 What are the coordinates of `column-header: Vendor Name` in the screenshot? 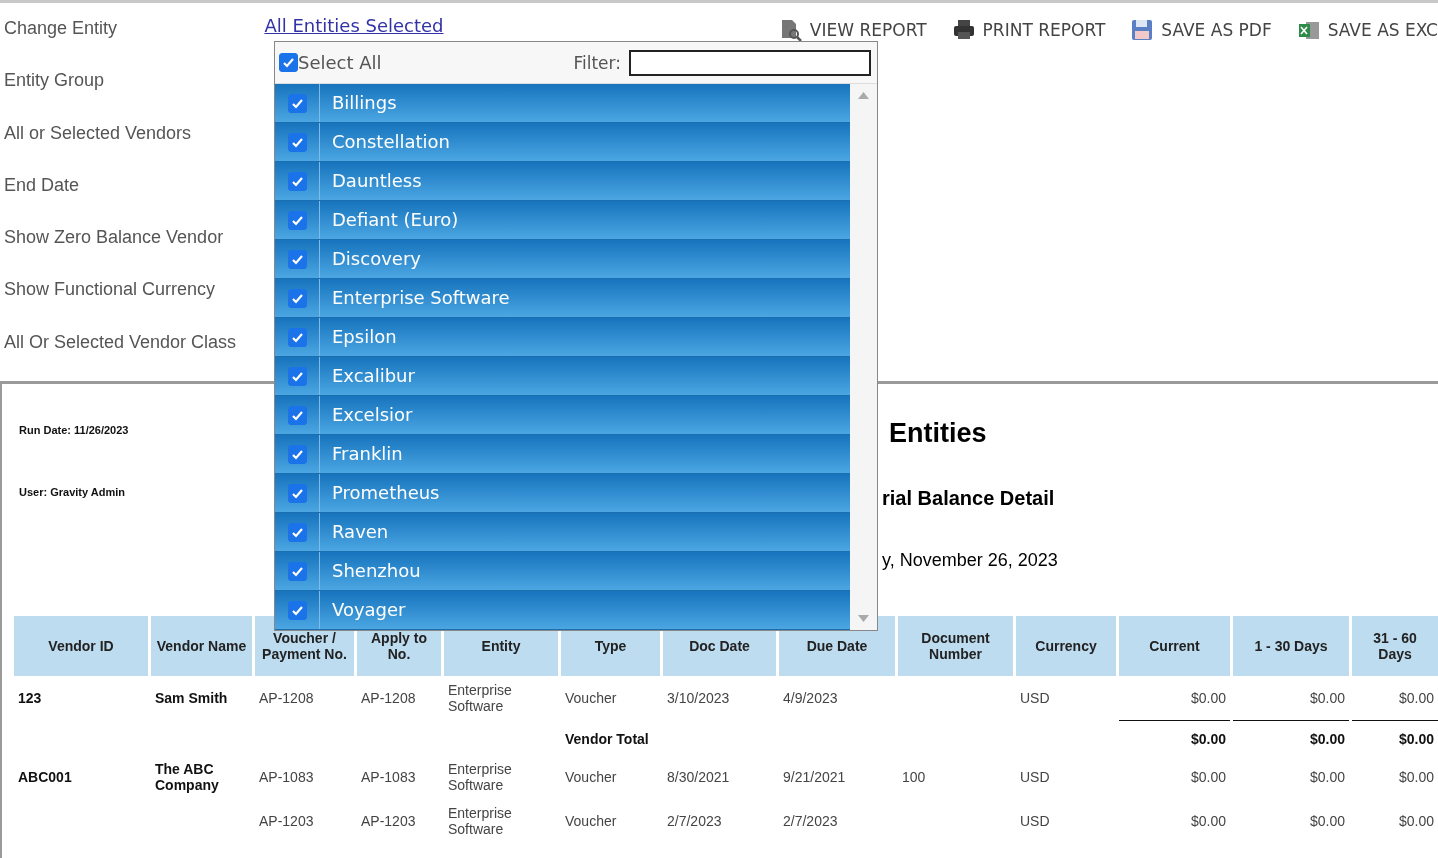 It's located at (201, 646).